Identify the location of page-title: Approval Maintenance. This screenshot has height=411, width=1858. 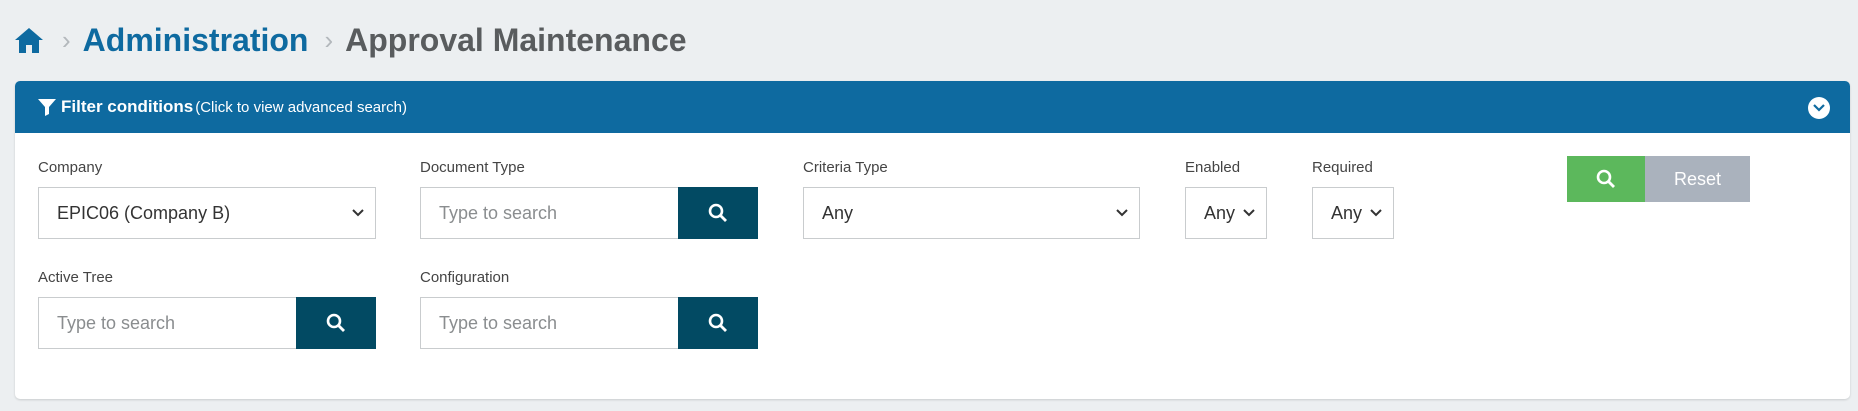
(516, 39).